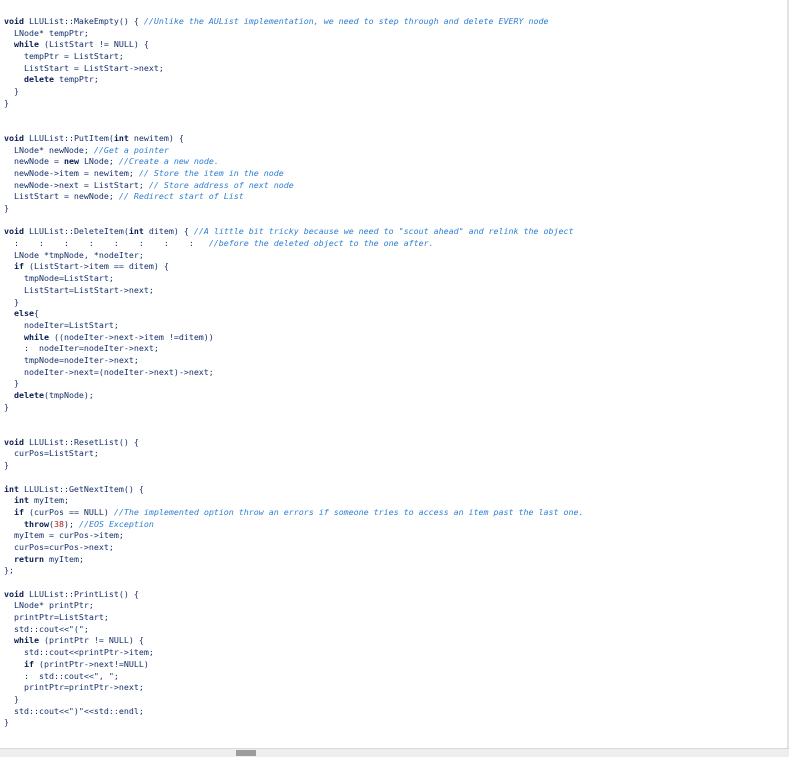 This screenshot has width=789, height=757. Describe the element at coordinates (71, 172) in the screenshot. I see `code-token: newNode->item = newitem;` at that location.